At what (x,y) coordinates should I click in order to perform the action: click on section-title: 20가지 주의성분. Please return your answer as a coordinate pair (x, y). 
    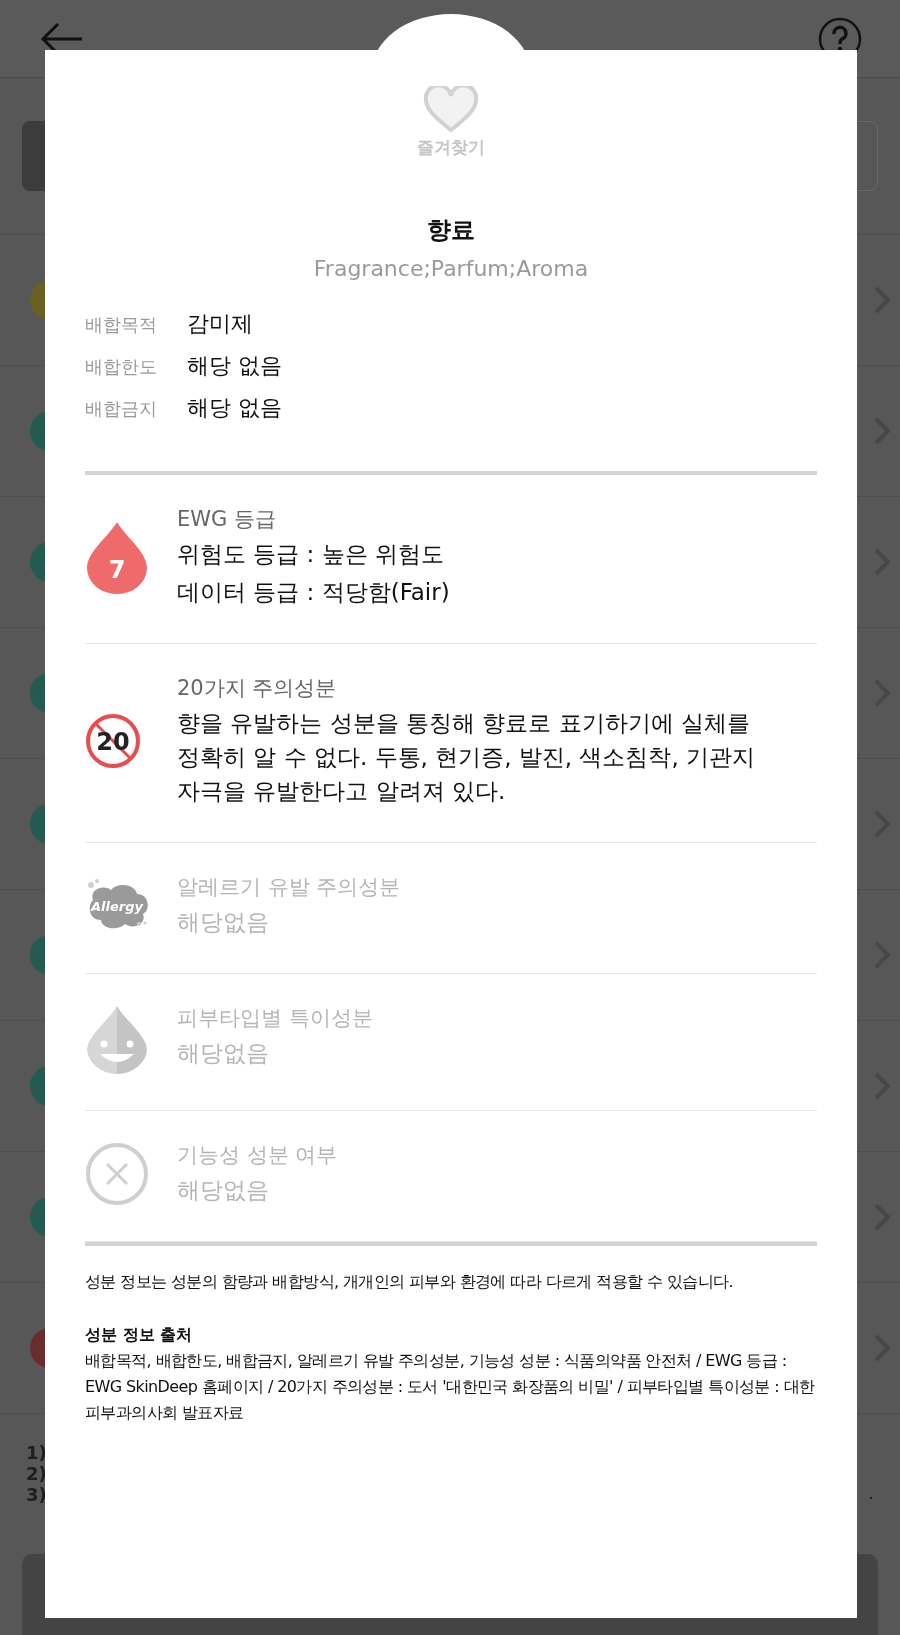
    Looking at the image, I should click on (257, 688).